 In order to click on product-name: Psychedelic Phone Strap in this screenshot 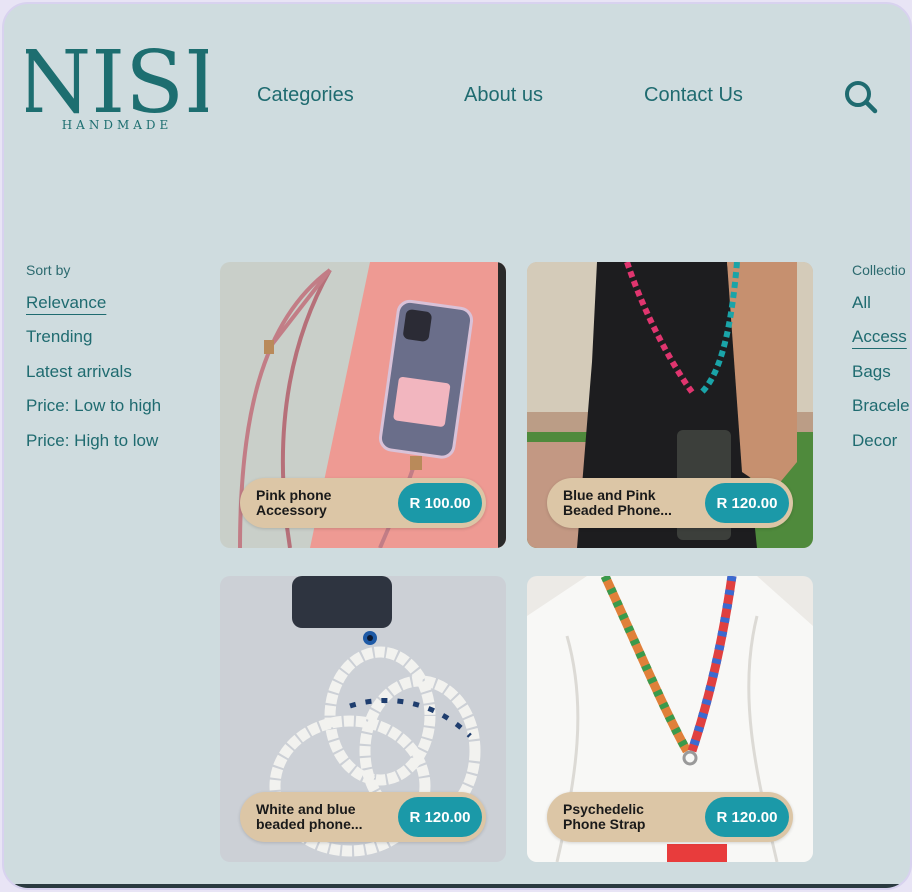, I will do `click(604, 816)`.